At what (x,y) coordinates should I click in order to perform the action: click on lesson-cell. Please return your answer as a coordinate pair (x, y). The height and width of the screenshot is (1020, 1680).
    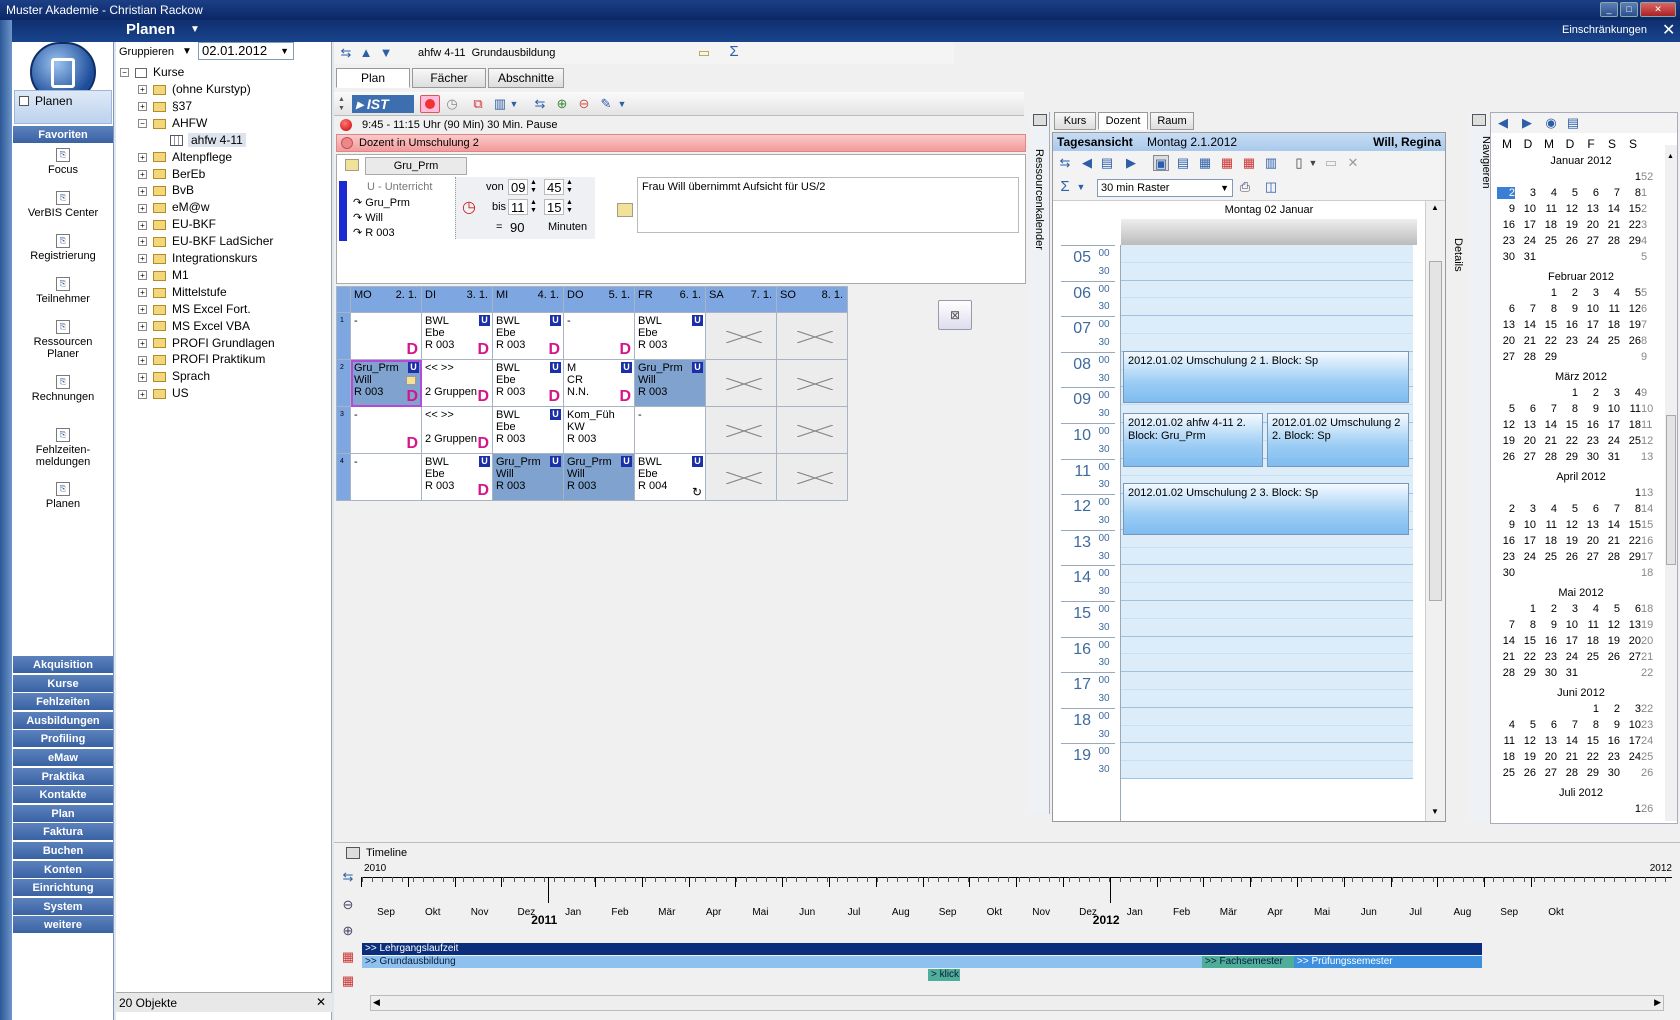
    Looking at the image, I should click on (812, 383).